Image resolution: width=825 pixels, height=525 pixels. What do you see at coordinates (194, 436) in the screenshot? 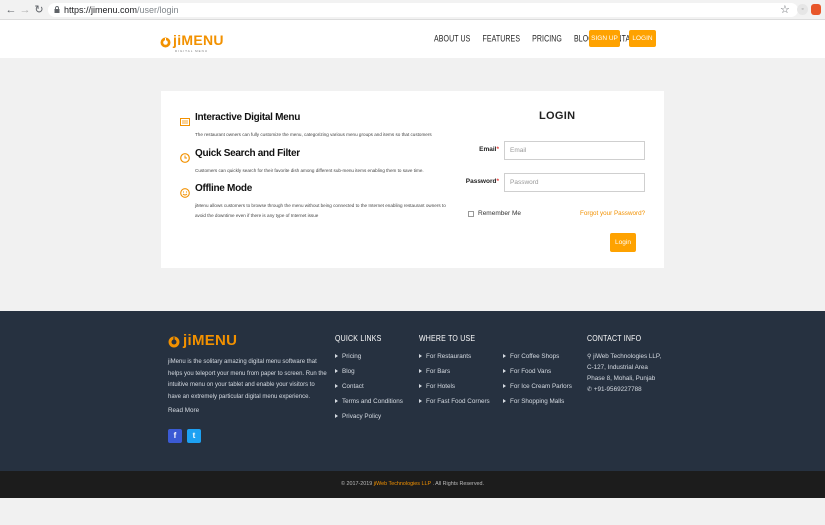
I see `twitter-icon: t` at bounding box center [194, 436].